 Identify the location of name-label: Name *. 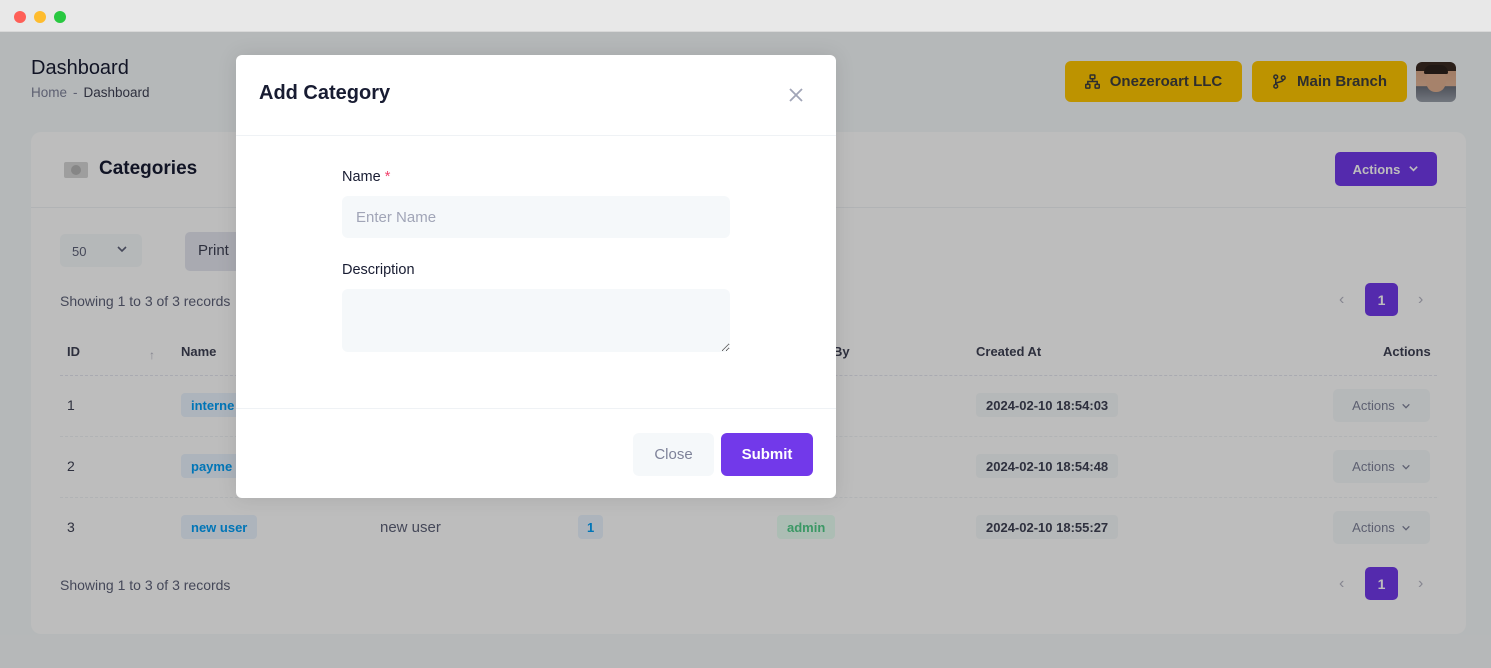
(366, 177).